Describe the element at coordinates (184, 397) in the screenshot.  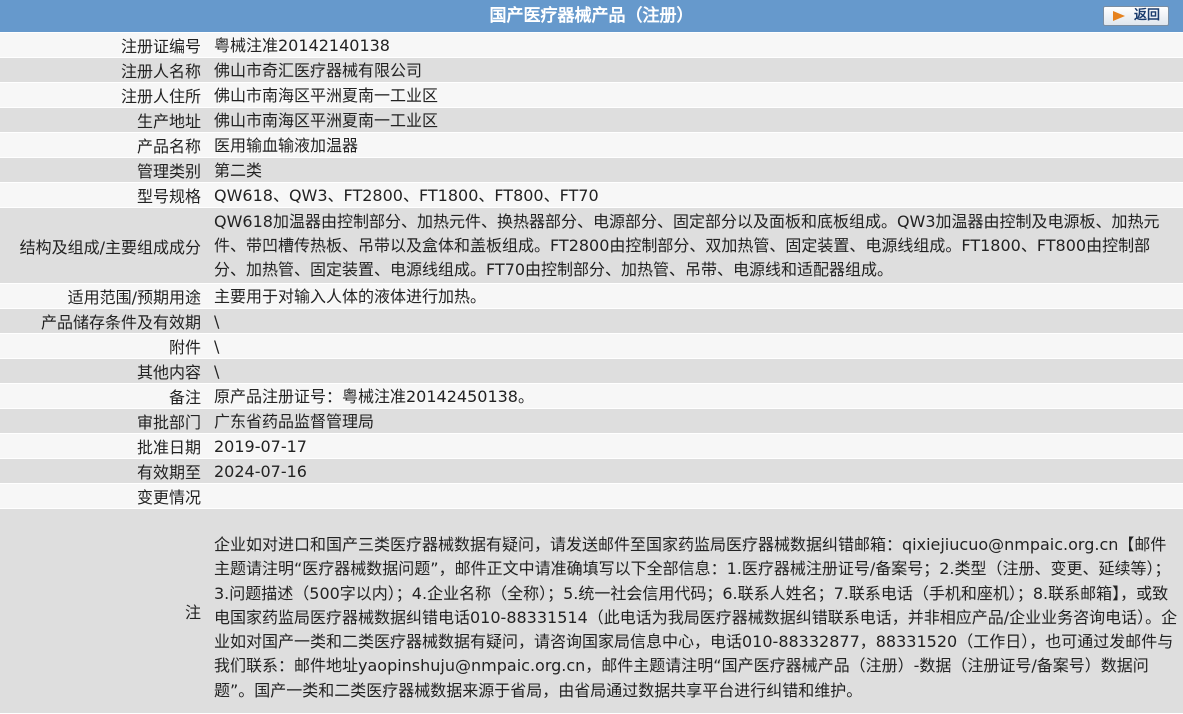
I see `field-label: 备注` at that location.